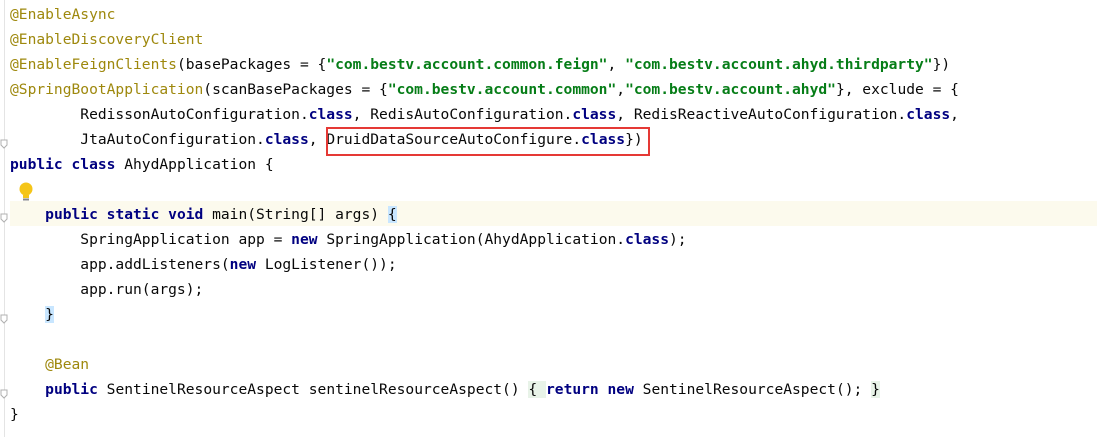 The height and width of the screenshot is (437, 1097). I want to click on code-token: LogListener());, so click(330, 264).